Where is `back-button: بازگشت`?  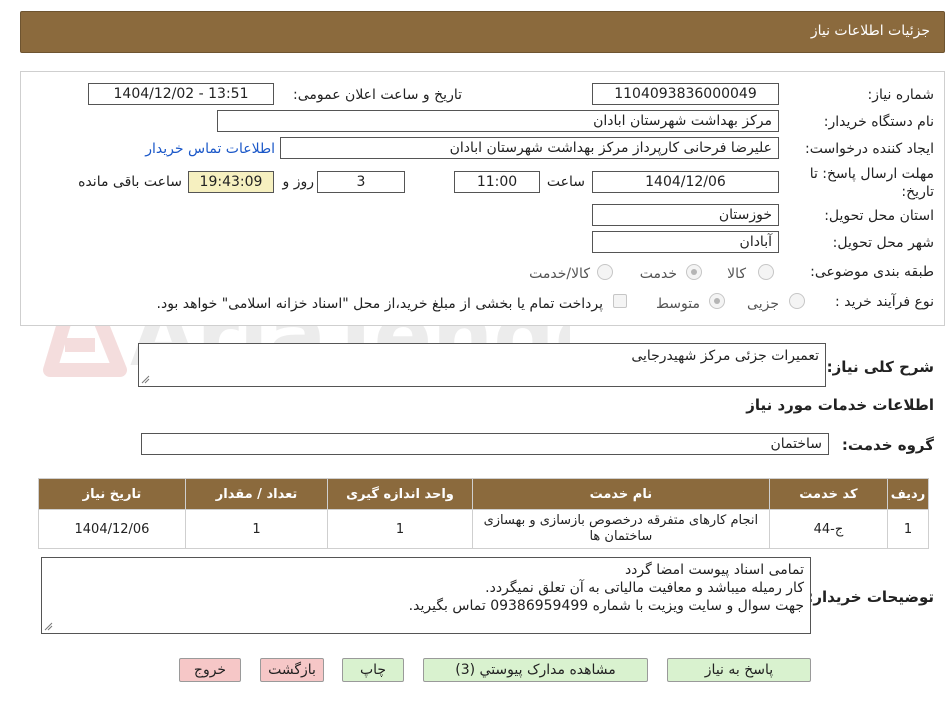
back-button: بازگشت is located at coordinates (292, 670).